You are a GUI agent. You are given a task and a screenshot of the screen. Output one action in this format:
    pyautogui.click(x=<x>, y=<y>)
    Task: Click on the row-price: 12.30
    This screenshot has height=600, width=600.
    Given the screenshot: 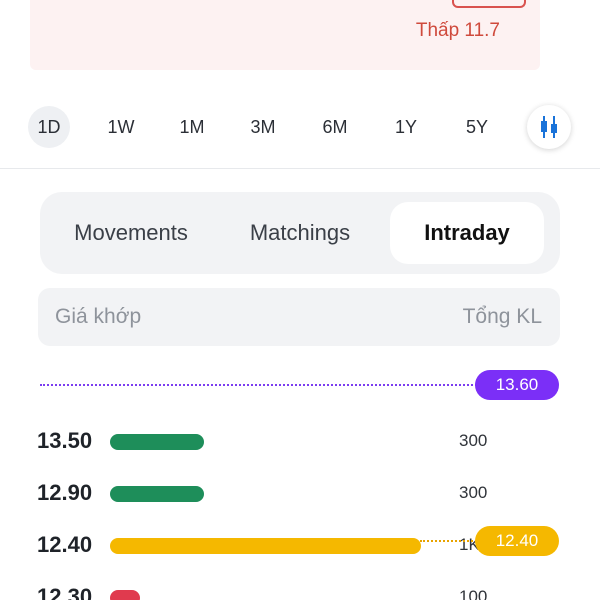 What is the action you would take?
    pyautogui.click(x=65, y=592)
    